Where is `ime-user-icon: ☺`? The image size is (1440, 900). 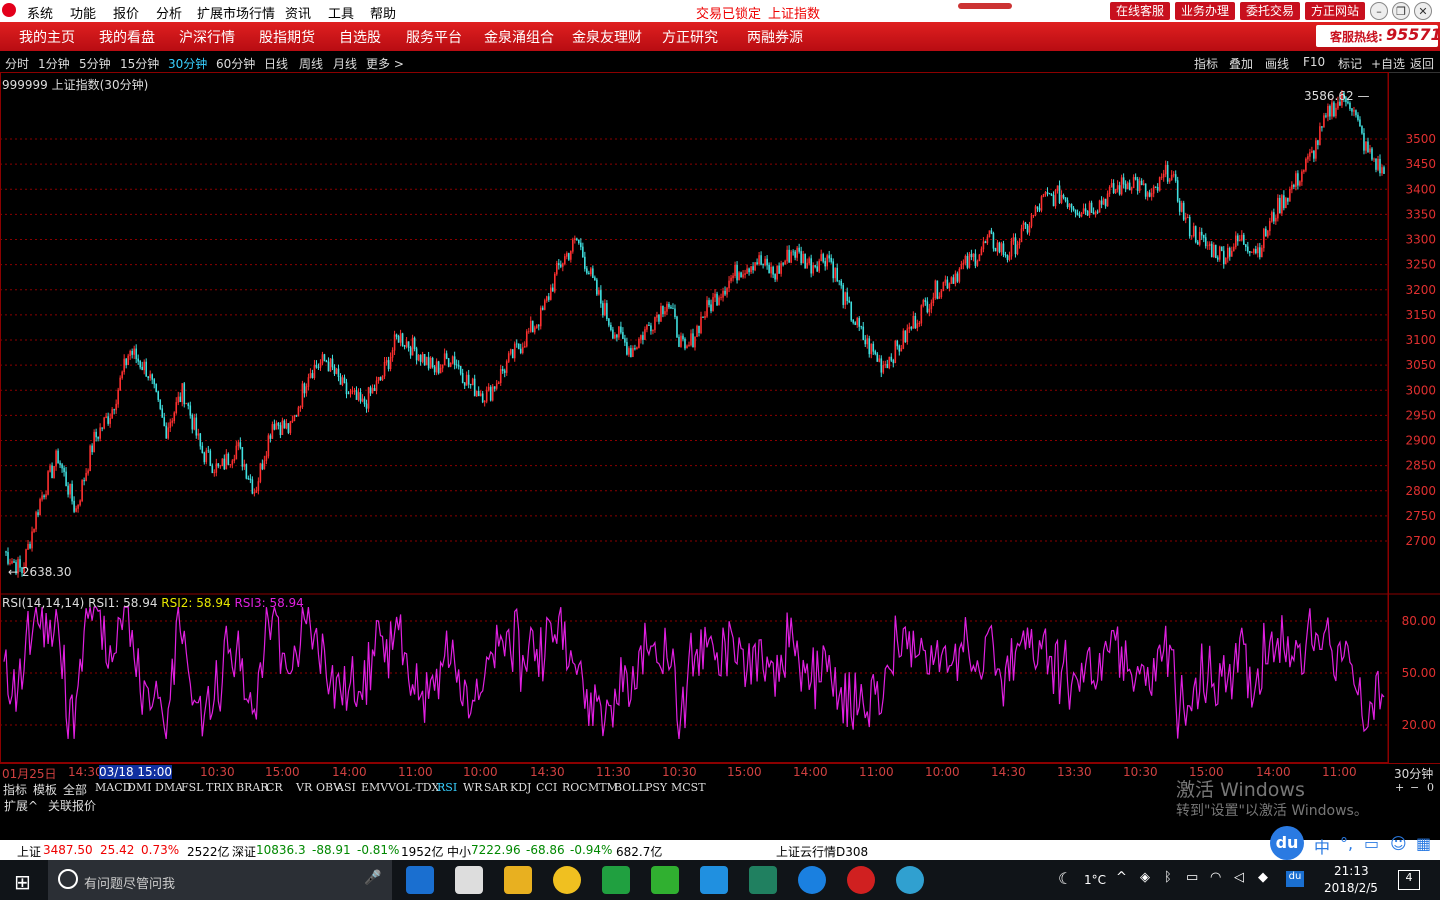 ime-user-icon: ☺ is located at coordinates (1398, 843).